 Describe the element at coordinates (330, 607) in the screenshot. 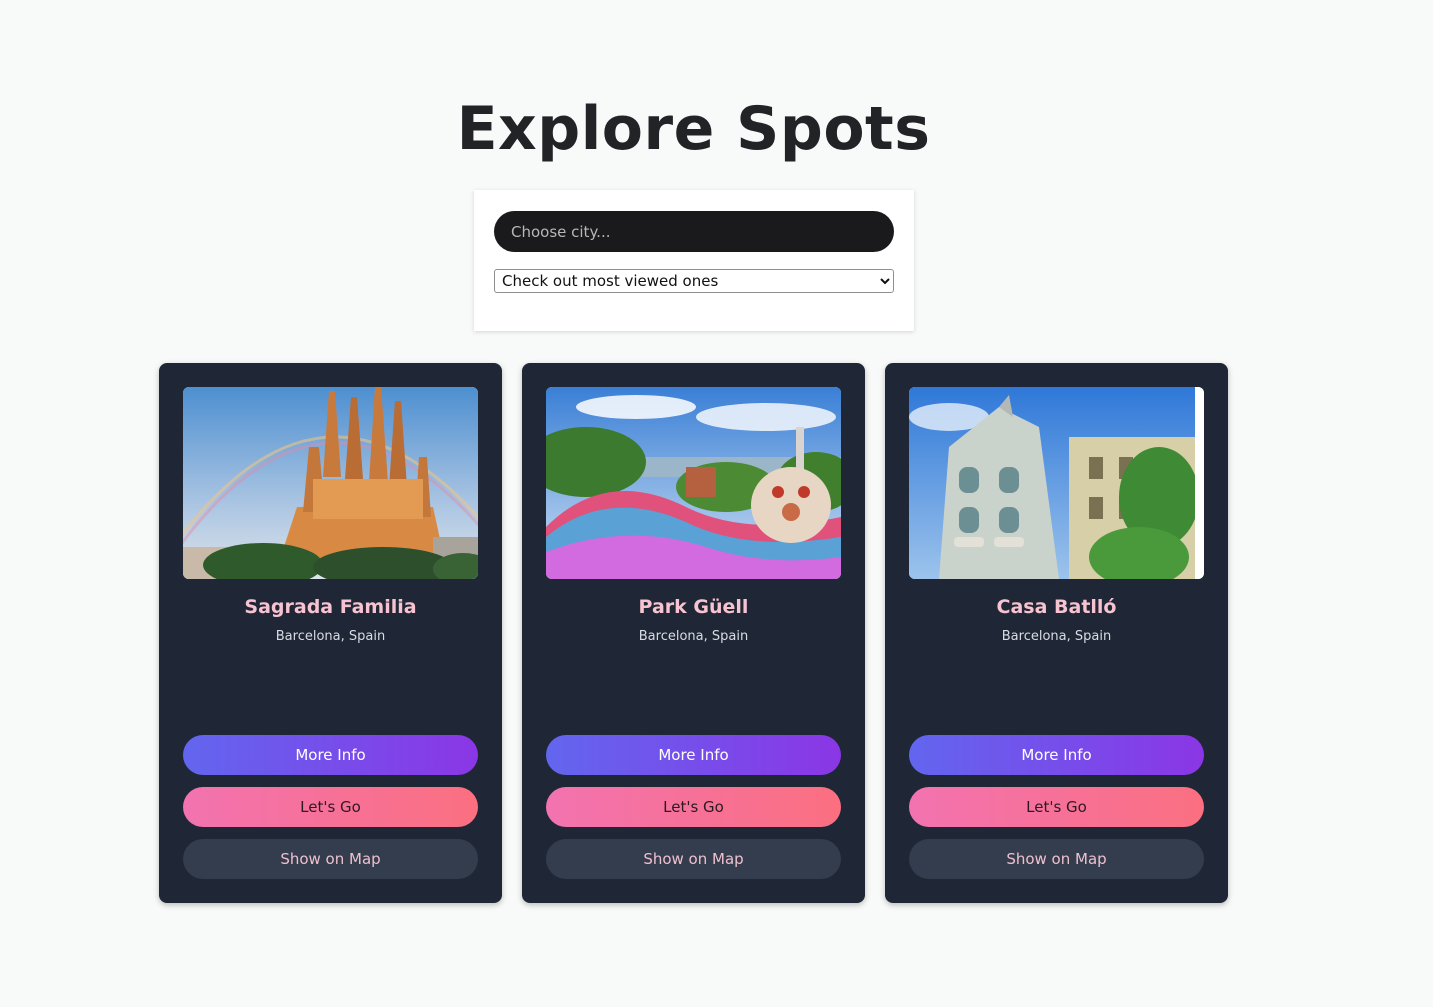

I see `spot-title: Sagrada Familia` at that location.